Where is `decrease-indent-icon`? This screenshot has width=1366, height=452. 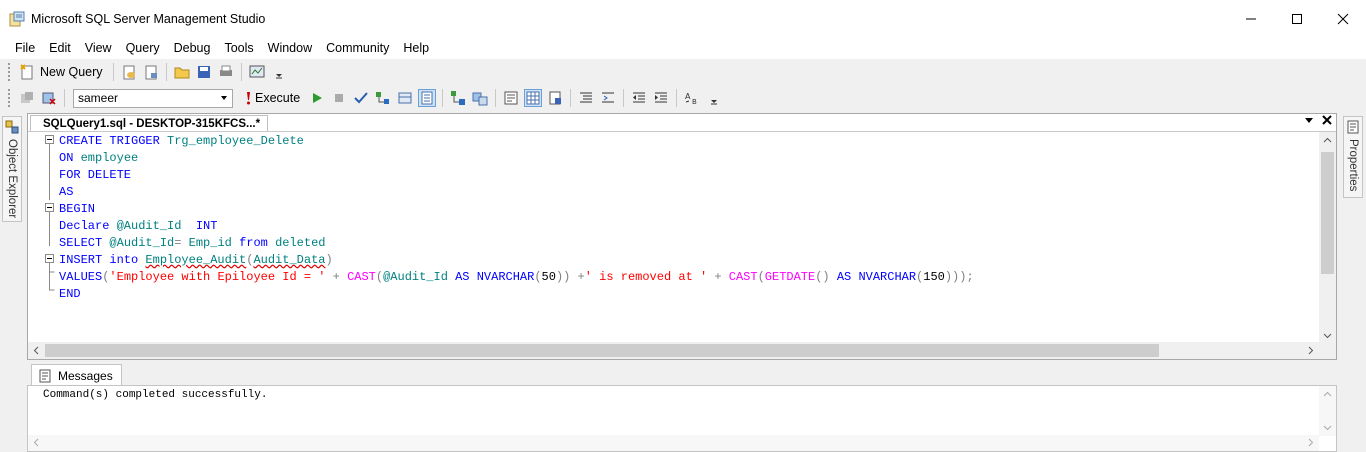
decrease-indent-icon is located at coordinates (639, 98).